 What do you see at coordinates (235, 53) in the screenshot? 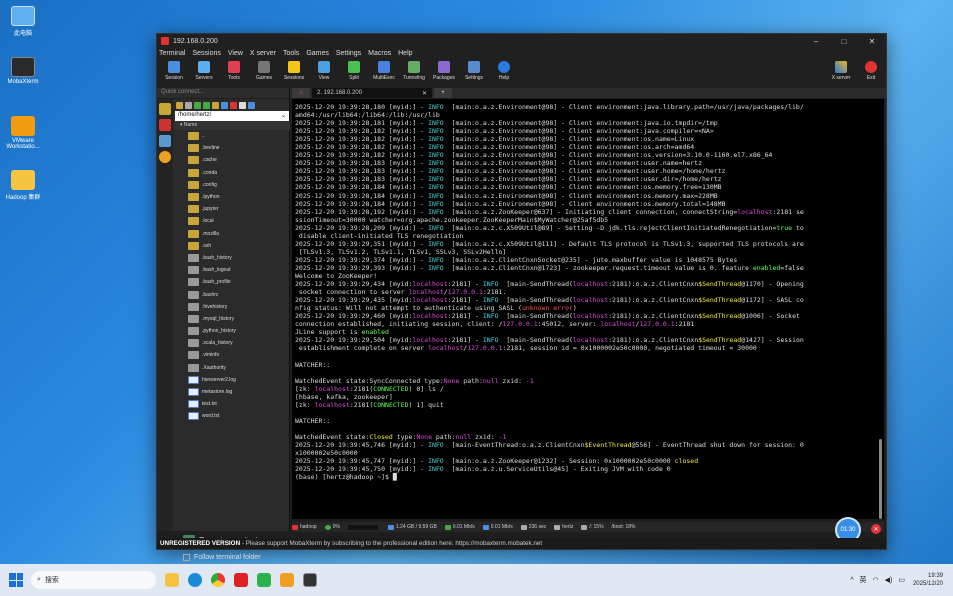
I see `menu-view: View` at bounding box center [235, 53].